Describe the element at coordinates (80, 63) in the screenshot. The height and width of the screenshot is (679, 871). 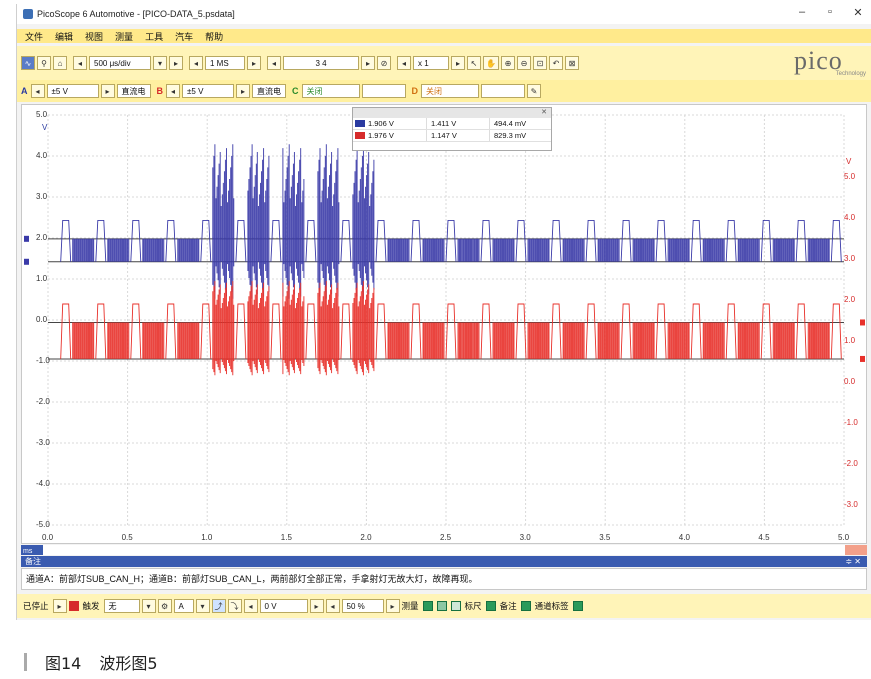
I see `timebase-decrease-button: ◂` at that location.